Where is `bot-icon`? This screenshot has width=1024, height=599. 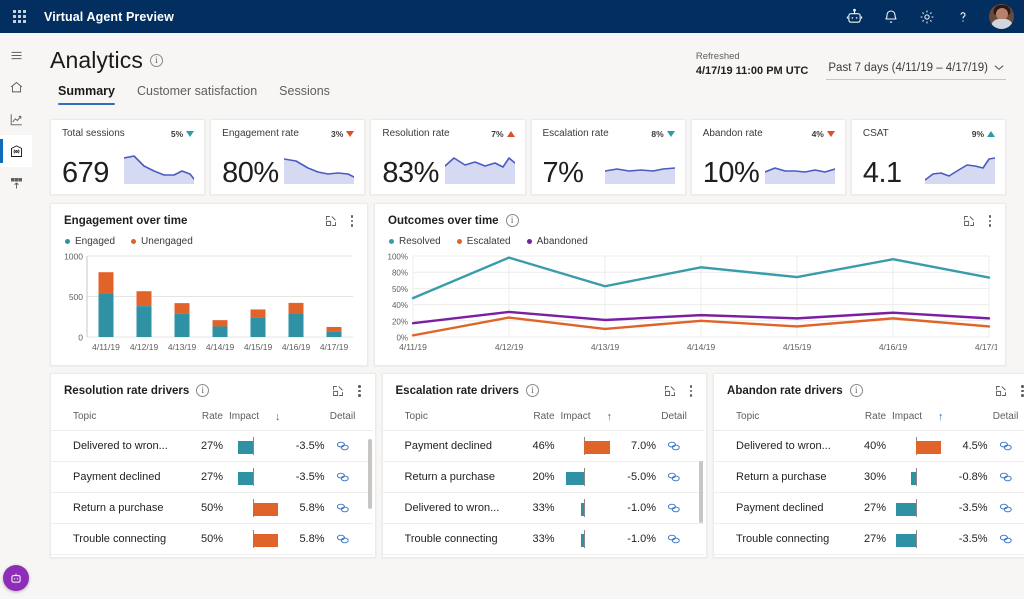
bot-icon is located at coordinates (854, 16).